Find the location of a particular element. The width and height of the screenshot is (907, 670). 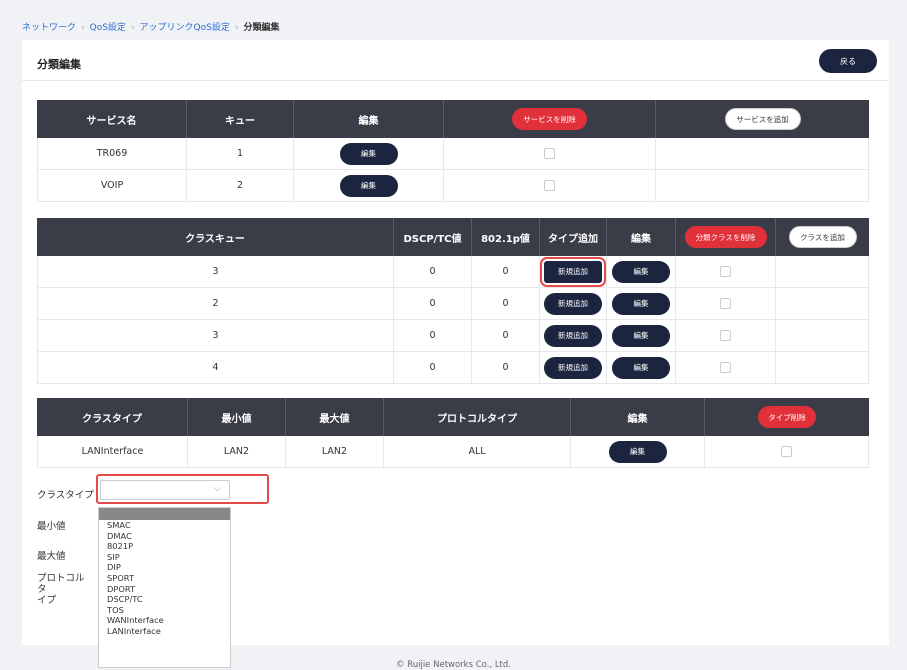

table-row: 2 0 0 新規追加 編集 is located at coordinates (453, 304).